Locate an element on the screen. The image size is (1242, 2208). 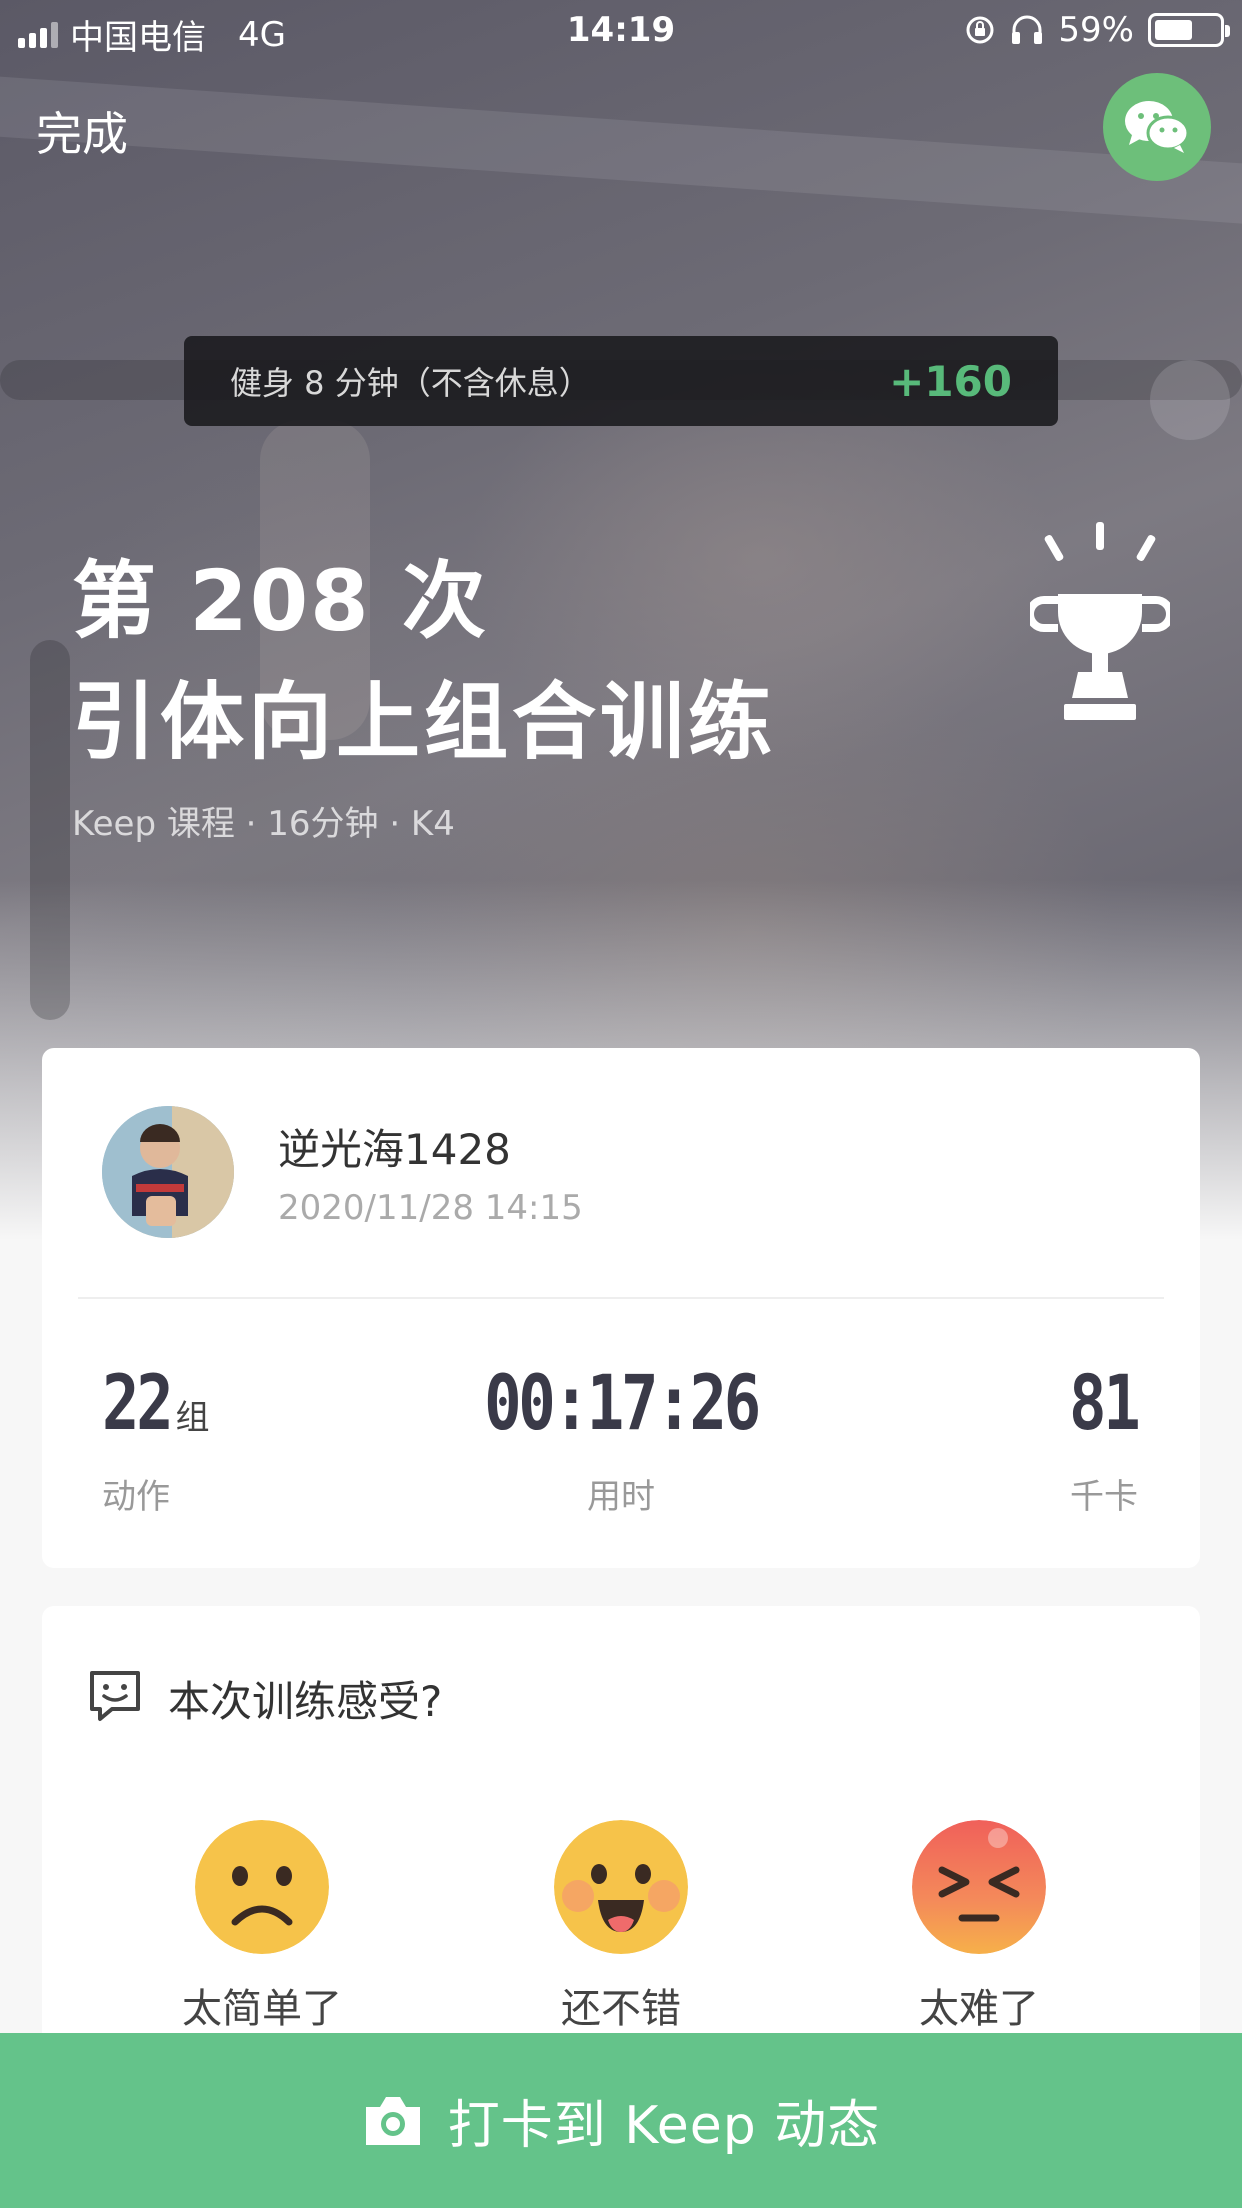
feedback-option-label: 还不错 is located at coordinates (621, 2009).